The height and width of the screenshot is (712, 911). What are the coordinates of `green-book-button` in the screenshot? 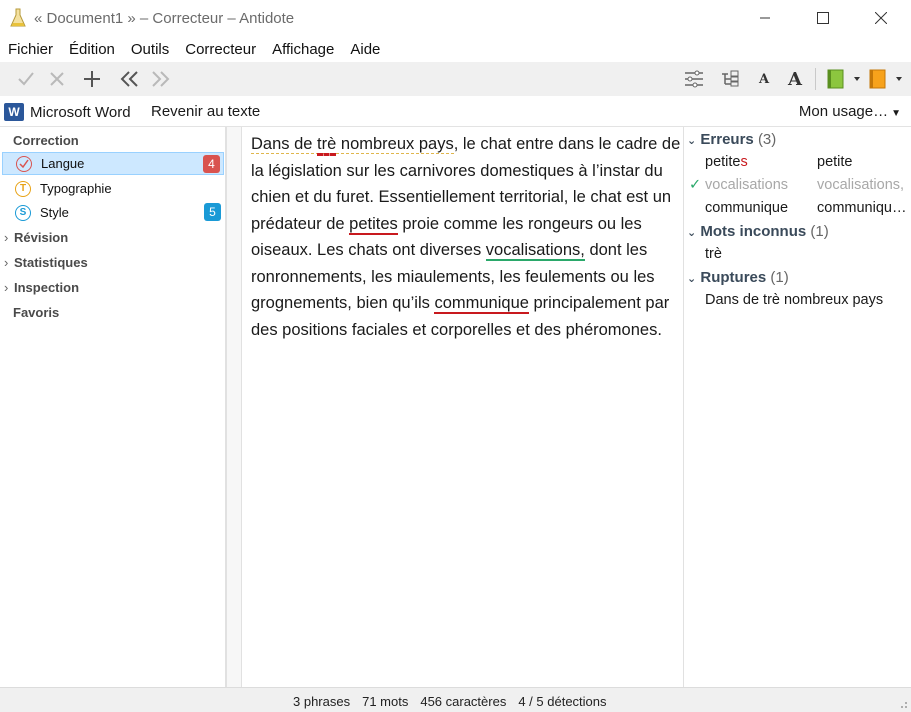 It's located at (844, 79).